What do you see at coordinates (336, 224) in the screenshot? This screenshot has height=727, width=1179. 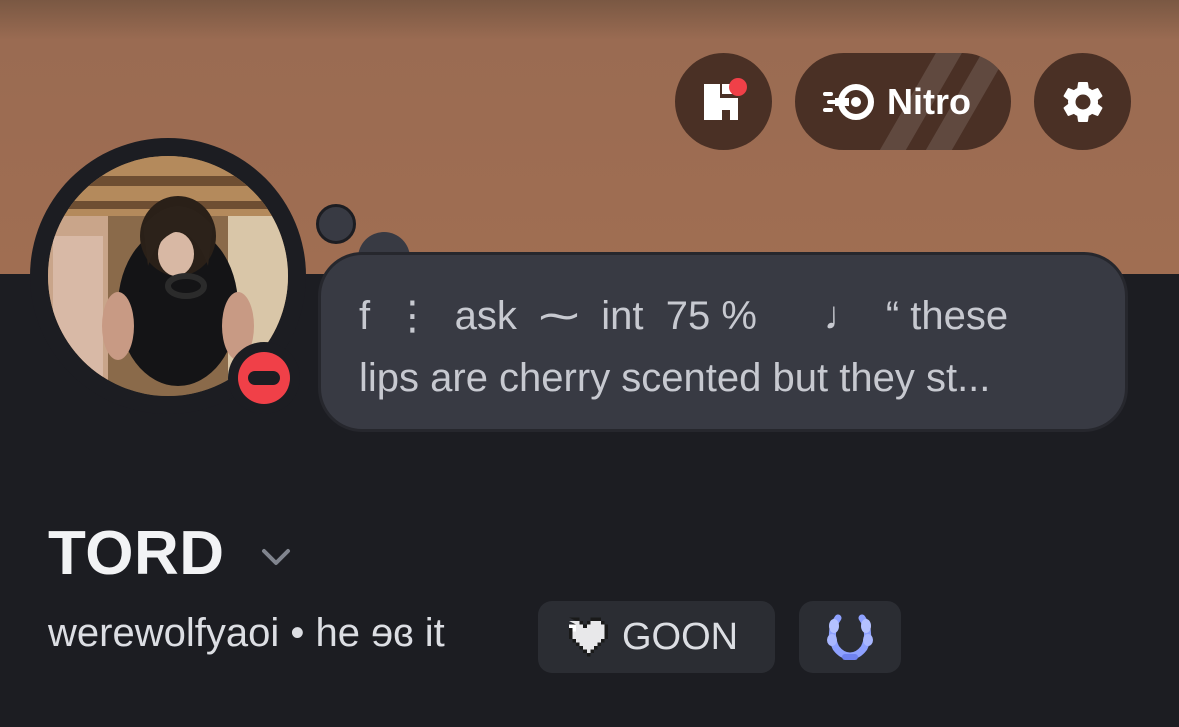 I see `thought-dot-small` at bounding box center [336, 224].